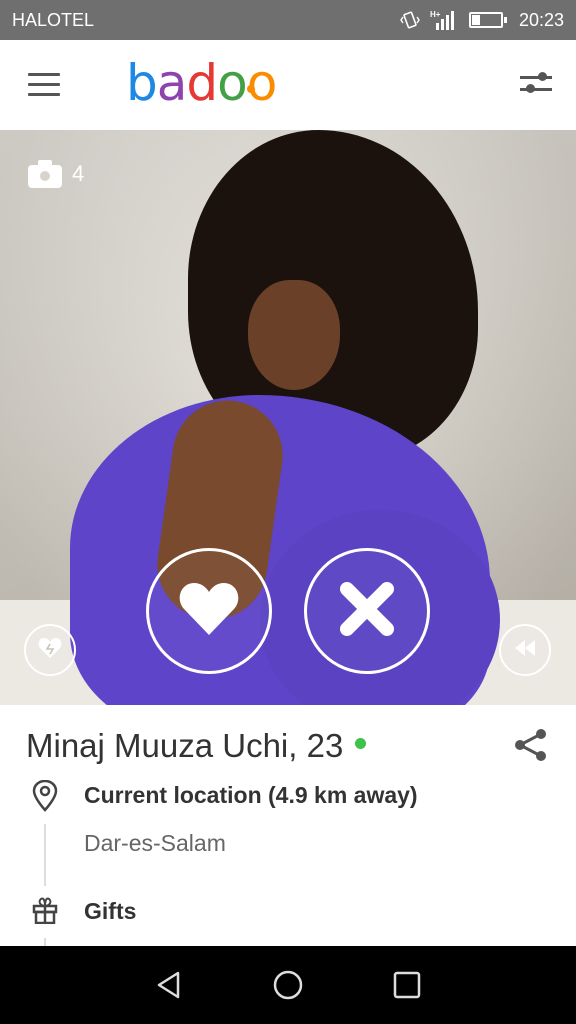 The height and width of the screenshot is (1024, 576). I want to click on x-icon, so click(367, 611).